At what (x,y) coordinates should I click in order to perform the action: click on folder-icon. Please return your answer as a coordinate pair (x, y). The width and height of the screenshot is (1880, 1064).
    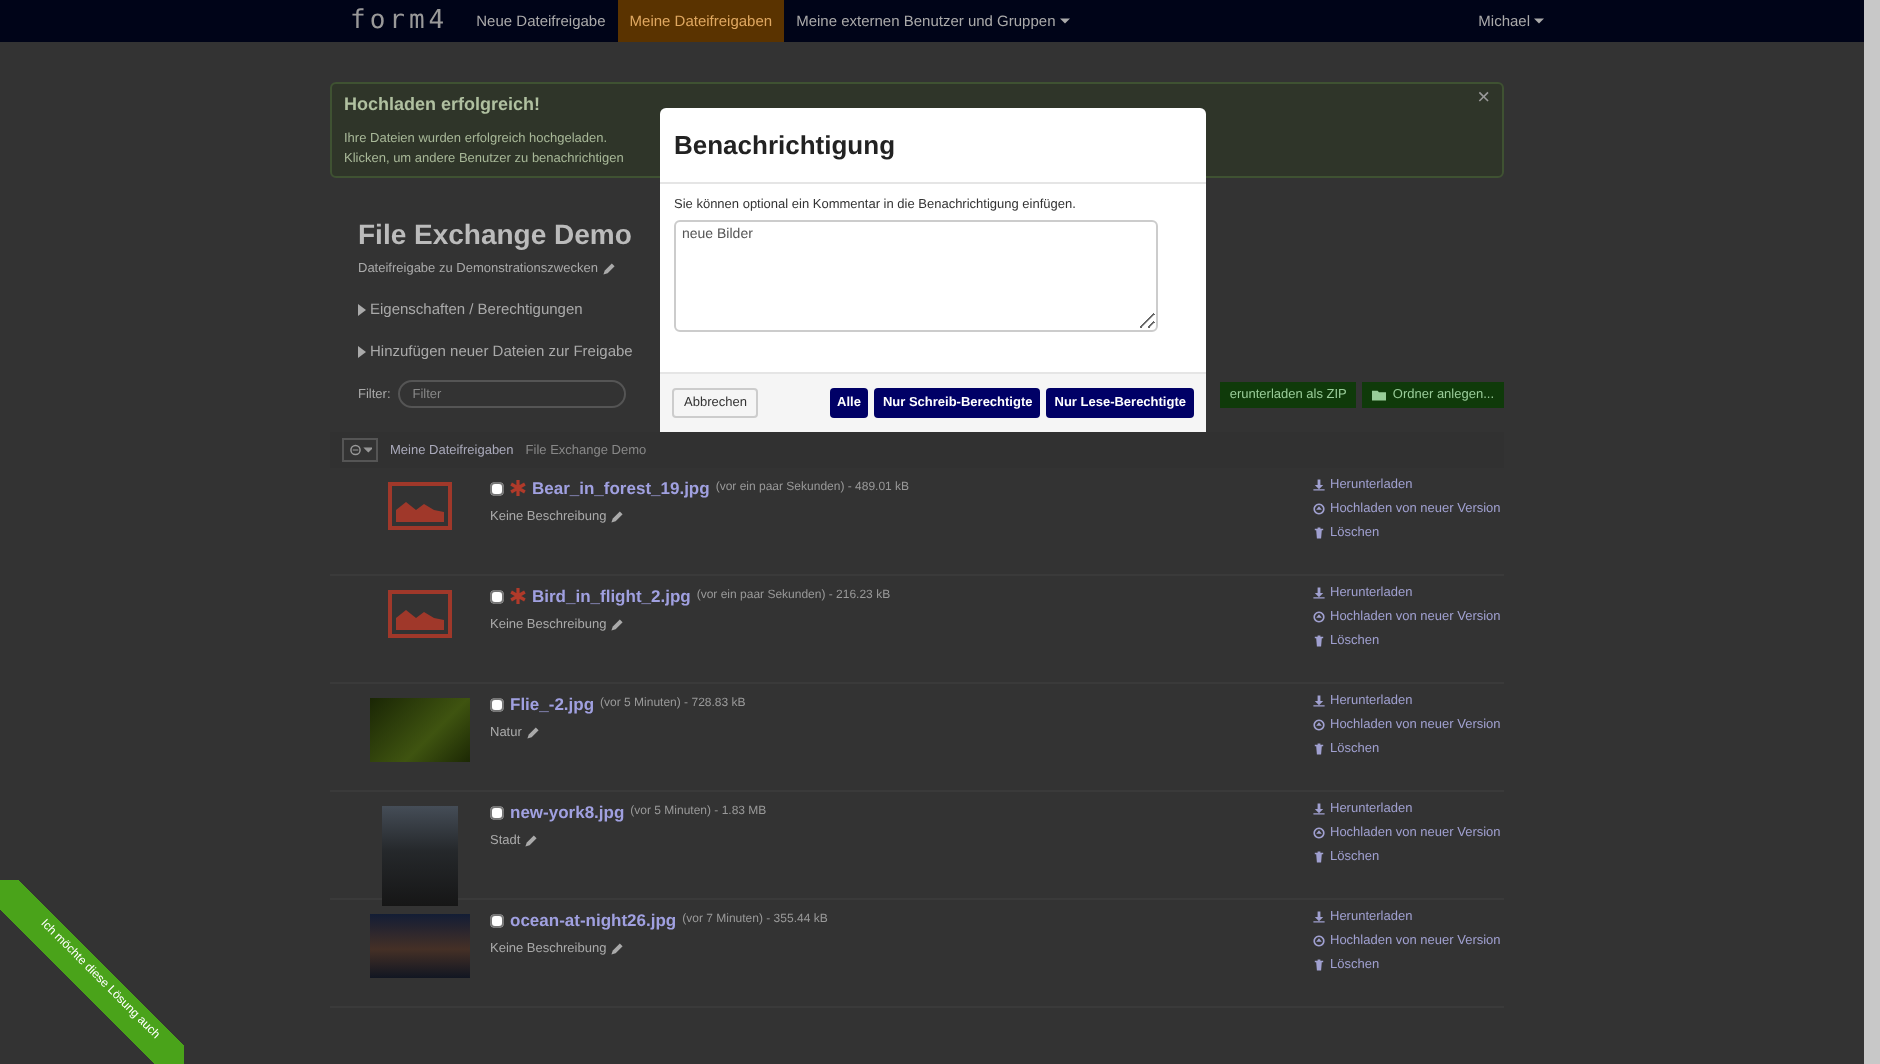
    Looking at the image, I should click on (1379, 394).